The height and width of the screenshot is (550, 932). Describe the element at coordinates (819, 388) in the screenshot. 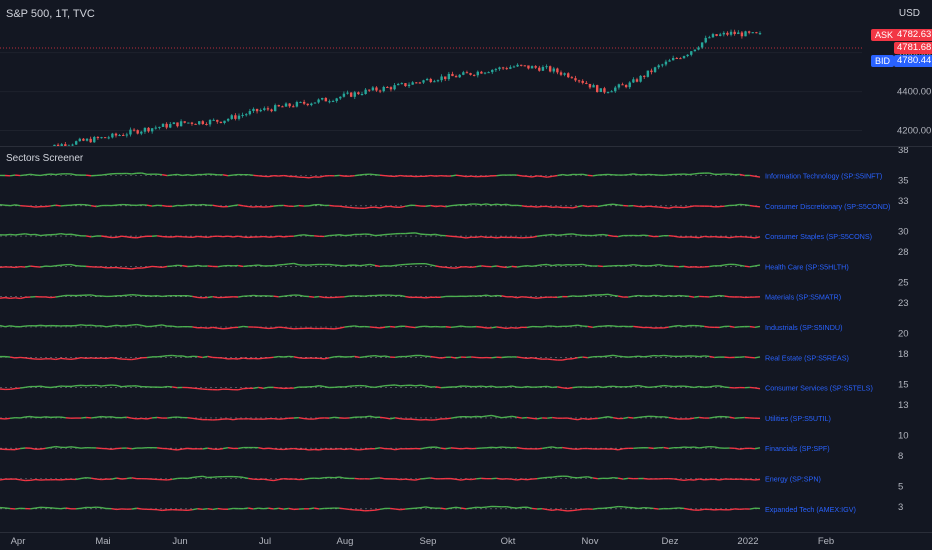

I see `sector-label: Consumer Services (SP:S5TELS)` at that location.